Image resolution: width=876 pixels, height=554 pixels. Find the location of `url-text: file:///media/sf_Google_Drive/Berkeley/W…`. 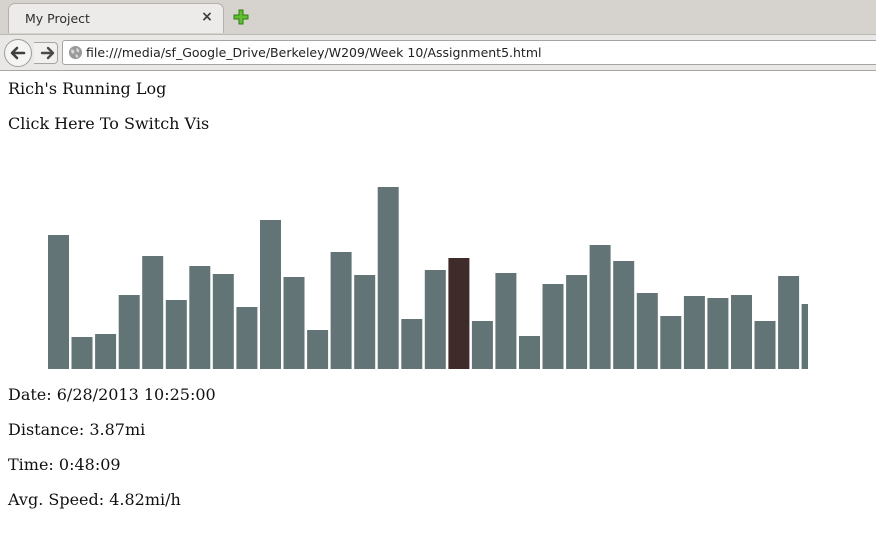

url-text: file:///media/sf_Google_Drive/Berkeley/W… is located at coordinates (313, 52).